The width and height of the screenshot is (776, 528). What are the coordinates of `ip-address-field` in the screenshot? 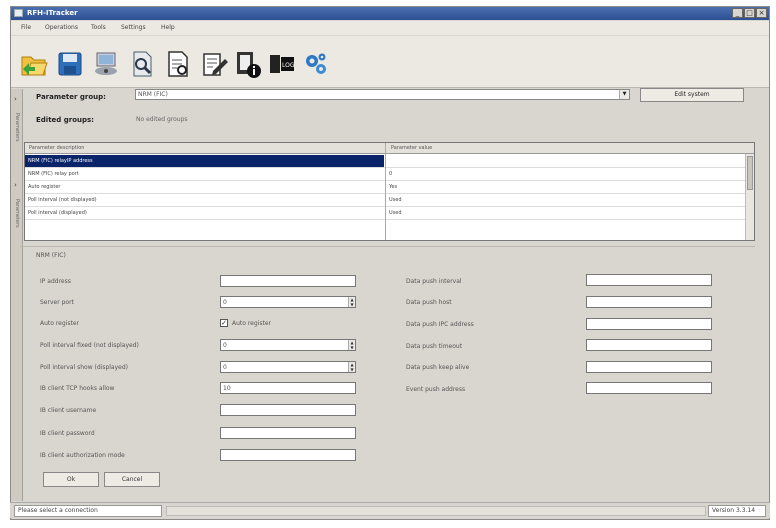 It's located at (288, 281).